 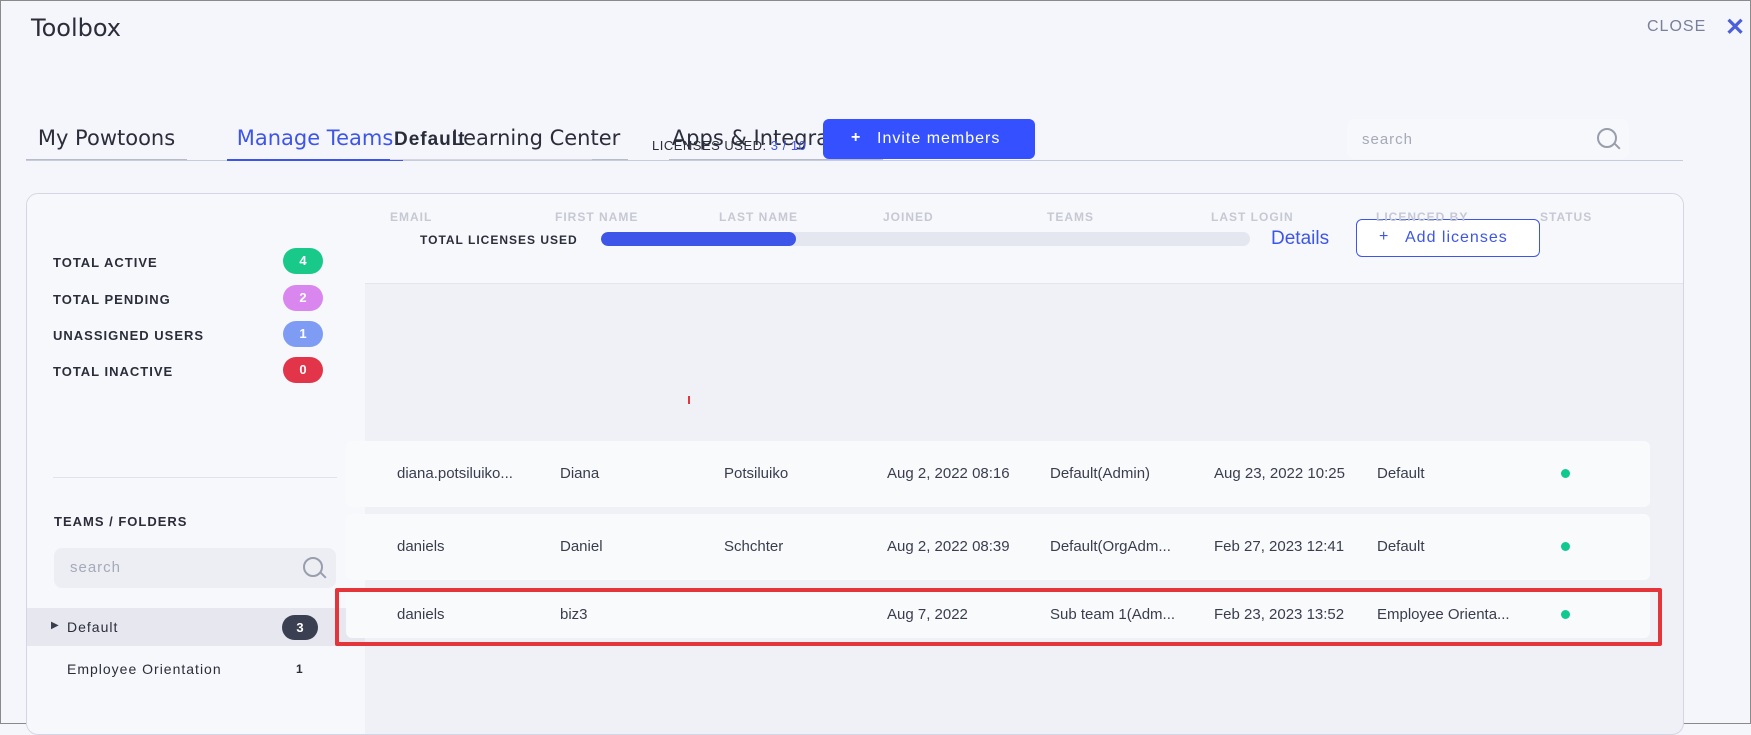 What do you see at coordinates (689, 400) in the screenshot?
I see `sort-marker` at bounding box center [689, 400].